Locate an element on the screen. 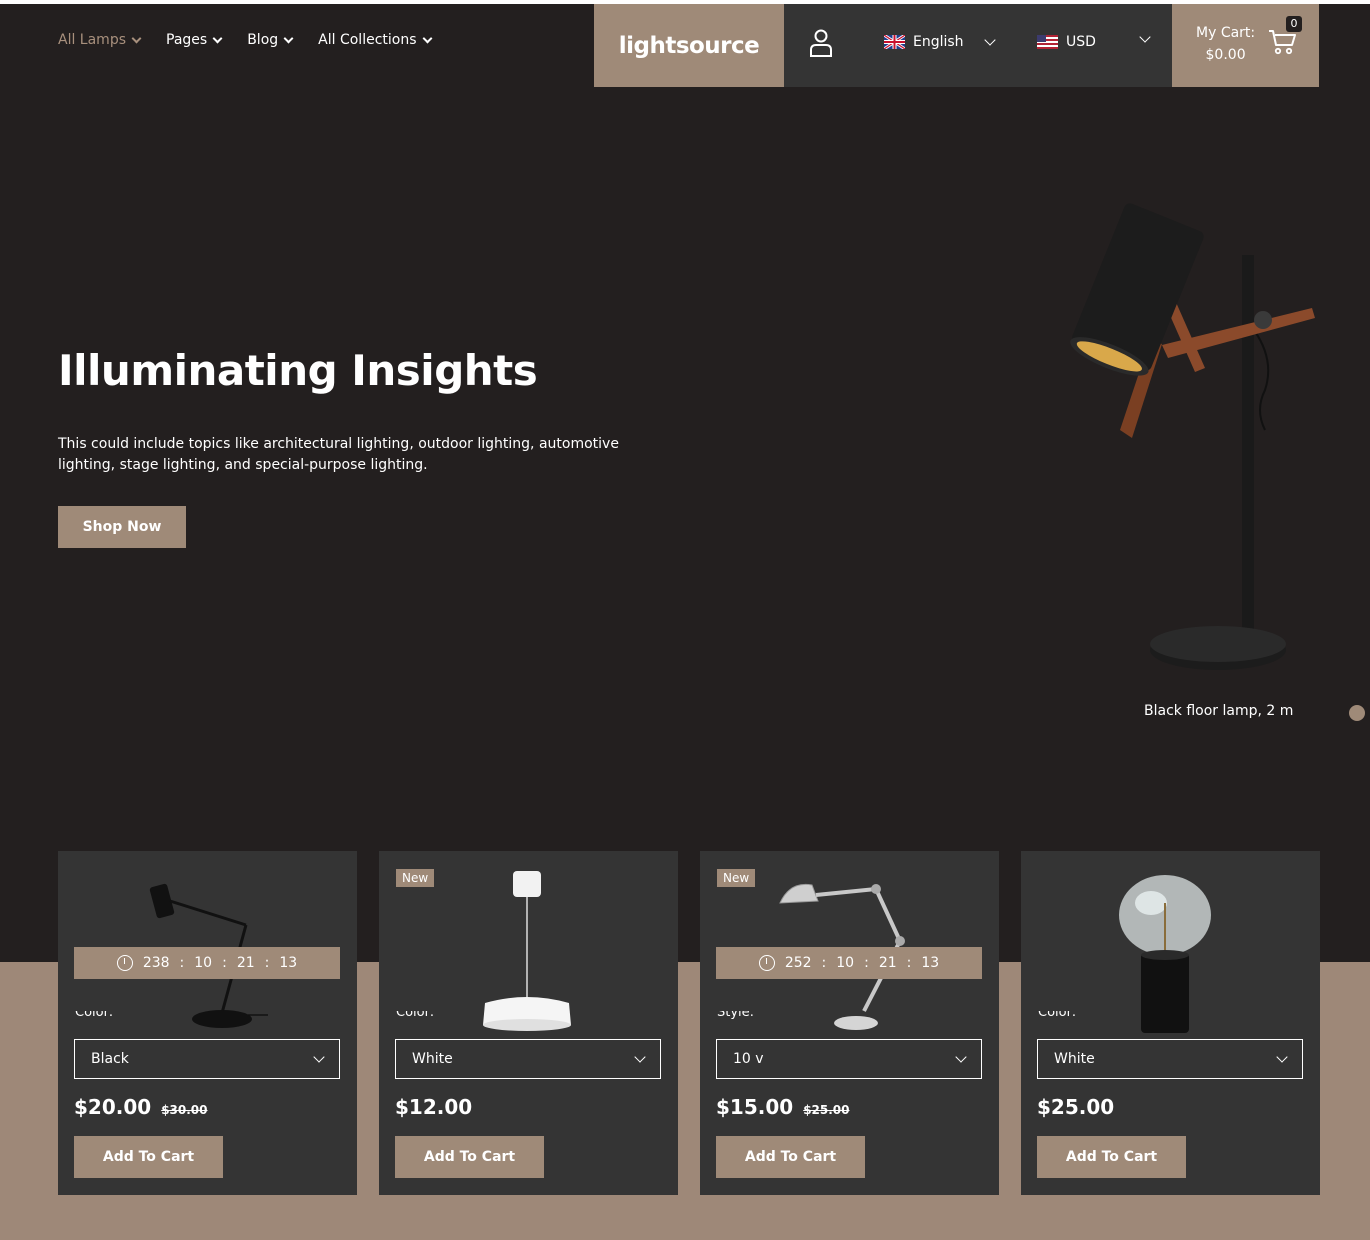 This screenshot has width=1370, height=1240. countdown-timer: 252: 10: 21: 13 is located at coordinates (849, 963).